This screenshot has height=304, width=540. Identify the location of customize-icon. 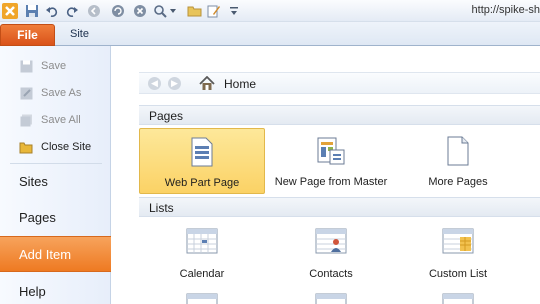
(234, 11).